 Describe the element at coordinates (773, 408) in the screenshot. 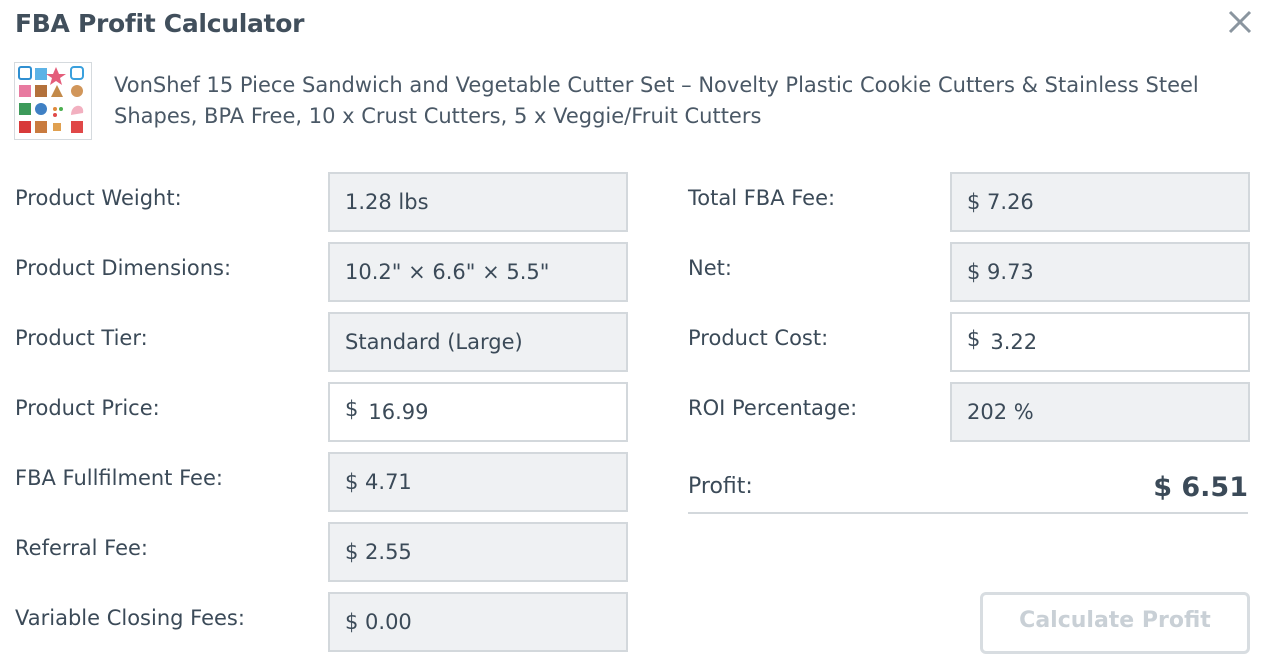

I see `roi-percentage-label: ROI Percentage:` at that location.